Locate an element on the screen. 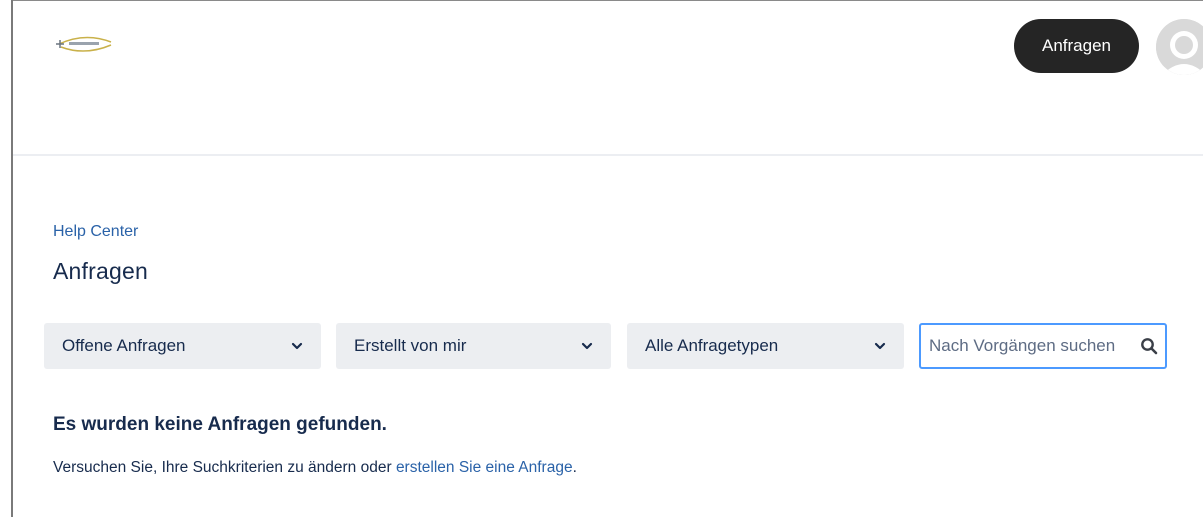 Image resolution: width=1203 pixels, height=517 pixels. search-box is located at coordinates (1043, 346).